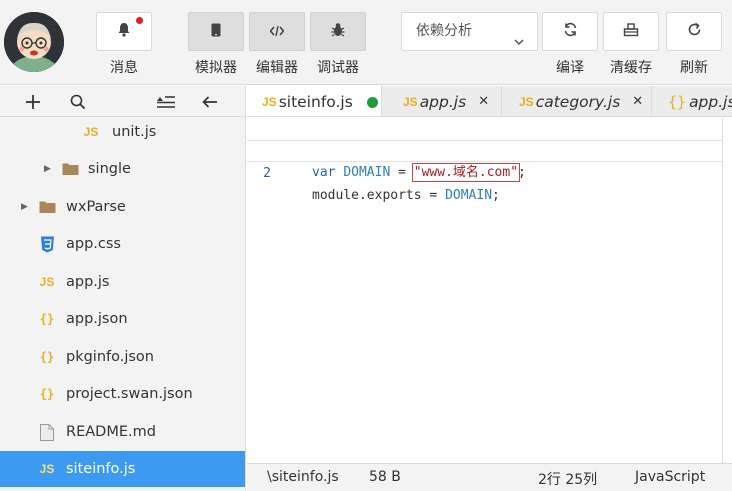 Image resolution: width=732 pixels, height=491 pixels. What do you see at coordinates (97, 319) in the screenshot?
I see `tree-item-label: app.json` at bounding box center [97, 319].